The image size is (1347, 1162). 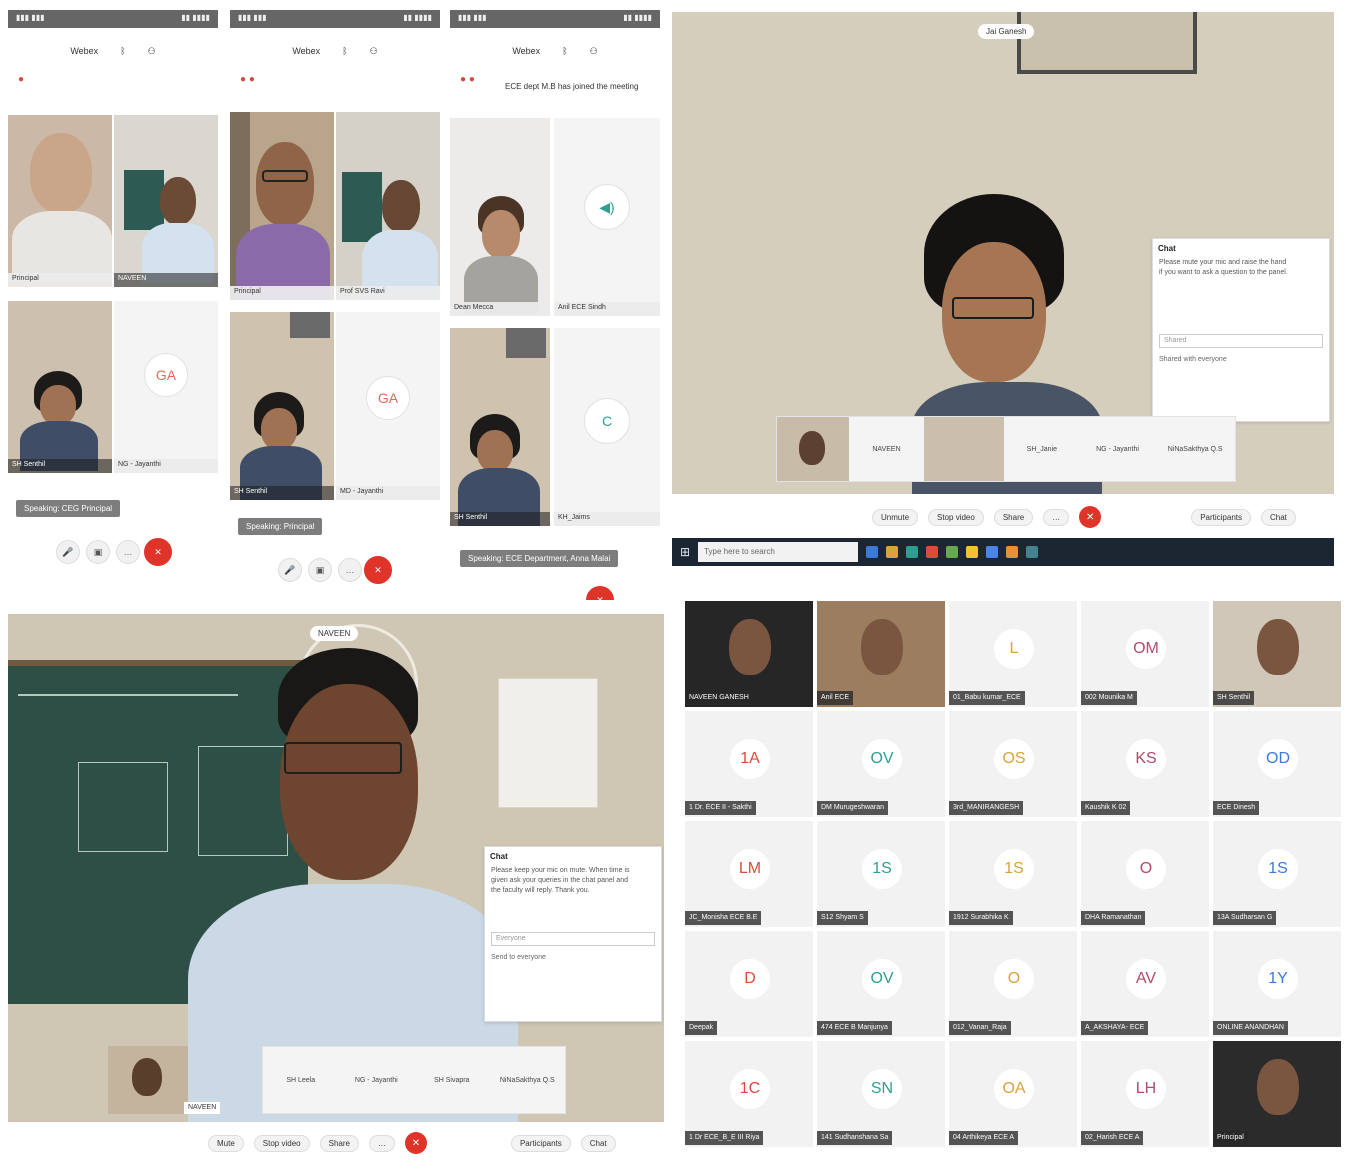 What do you see at coordinates (1146, 979) in the screenshot?
I see `initials-avatar: AV` at bounding box center [1146, 979].